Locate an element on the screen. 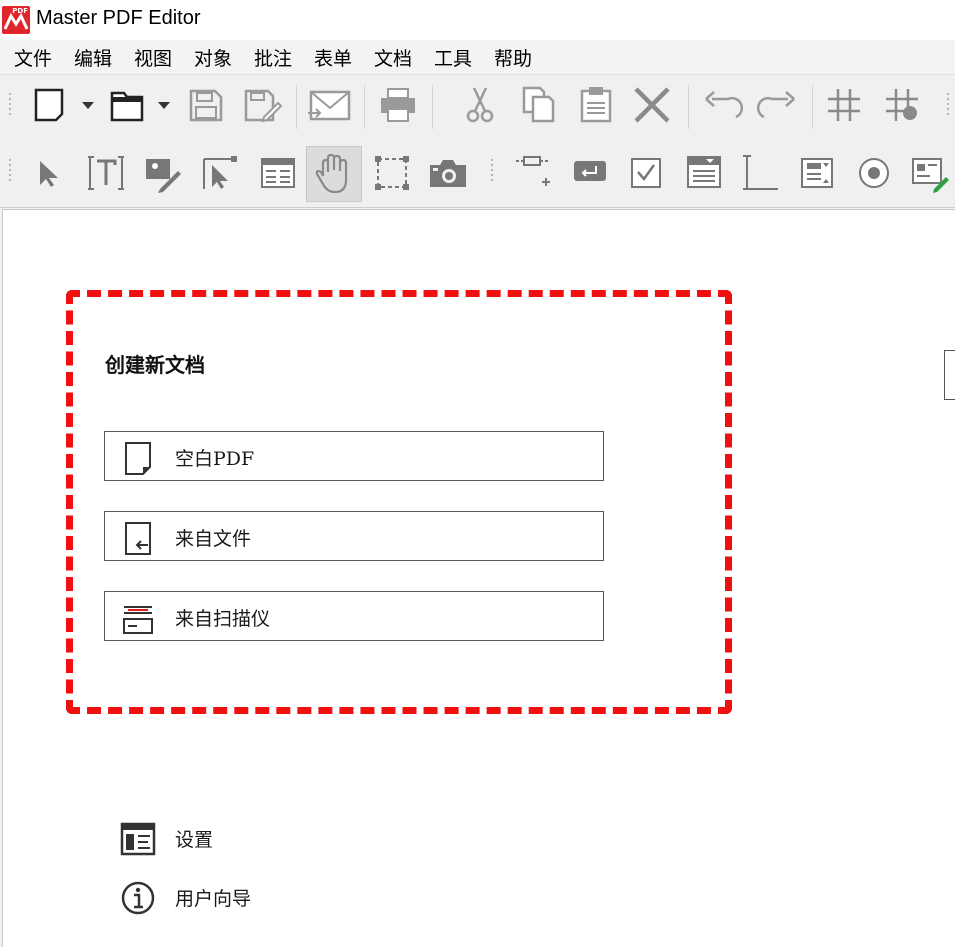  radio-button-icon is located at coordinates (874, 173).